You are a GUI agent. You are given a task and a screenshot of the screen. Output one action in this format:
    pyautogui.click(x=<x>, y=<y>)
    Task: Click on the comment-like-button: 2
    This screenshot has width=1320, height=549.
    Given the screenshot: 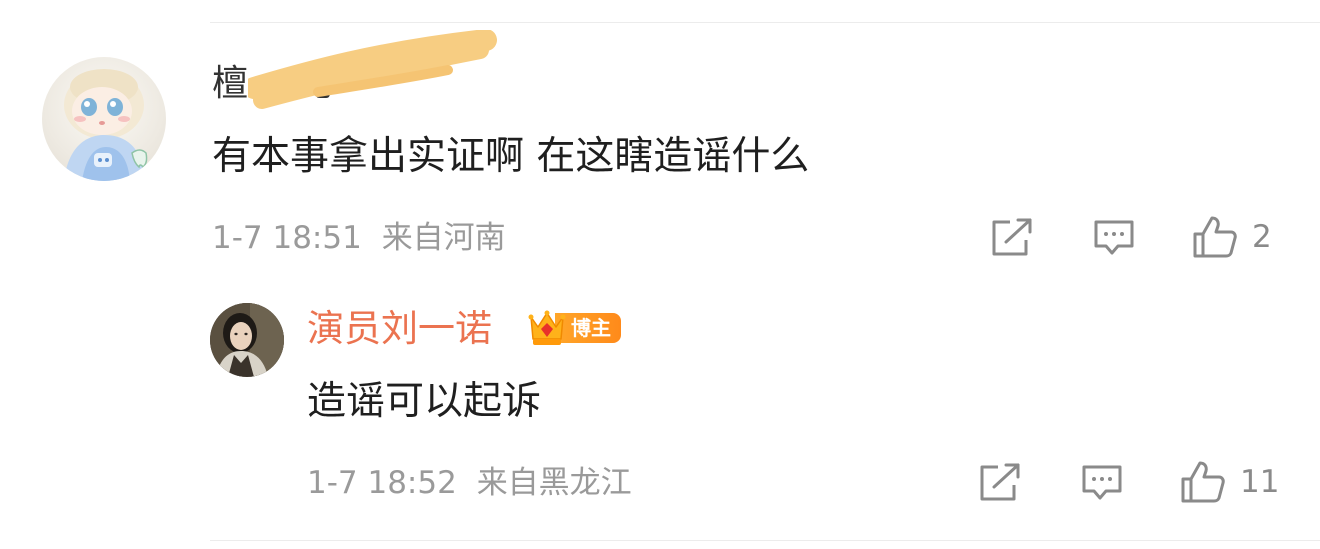 What is the action you would take?
    pyautogui.click(x=1232, y=237)
    